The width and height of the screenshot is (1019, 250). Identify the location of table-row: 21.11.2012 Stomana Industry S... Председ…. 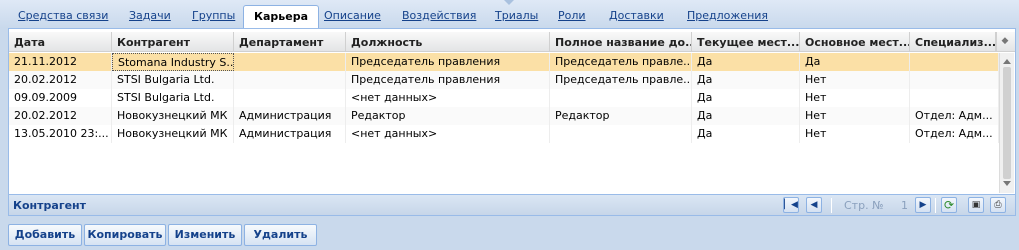
(504, 62).